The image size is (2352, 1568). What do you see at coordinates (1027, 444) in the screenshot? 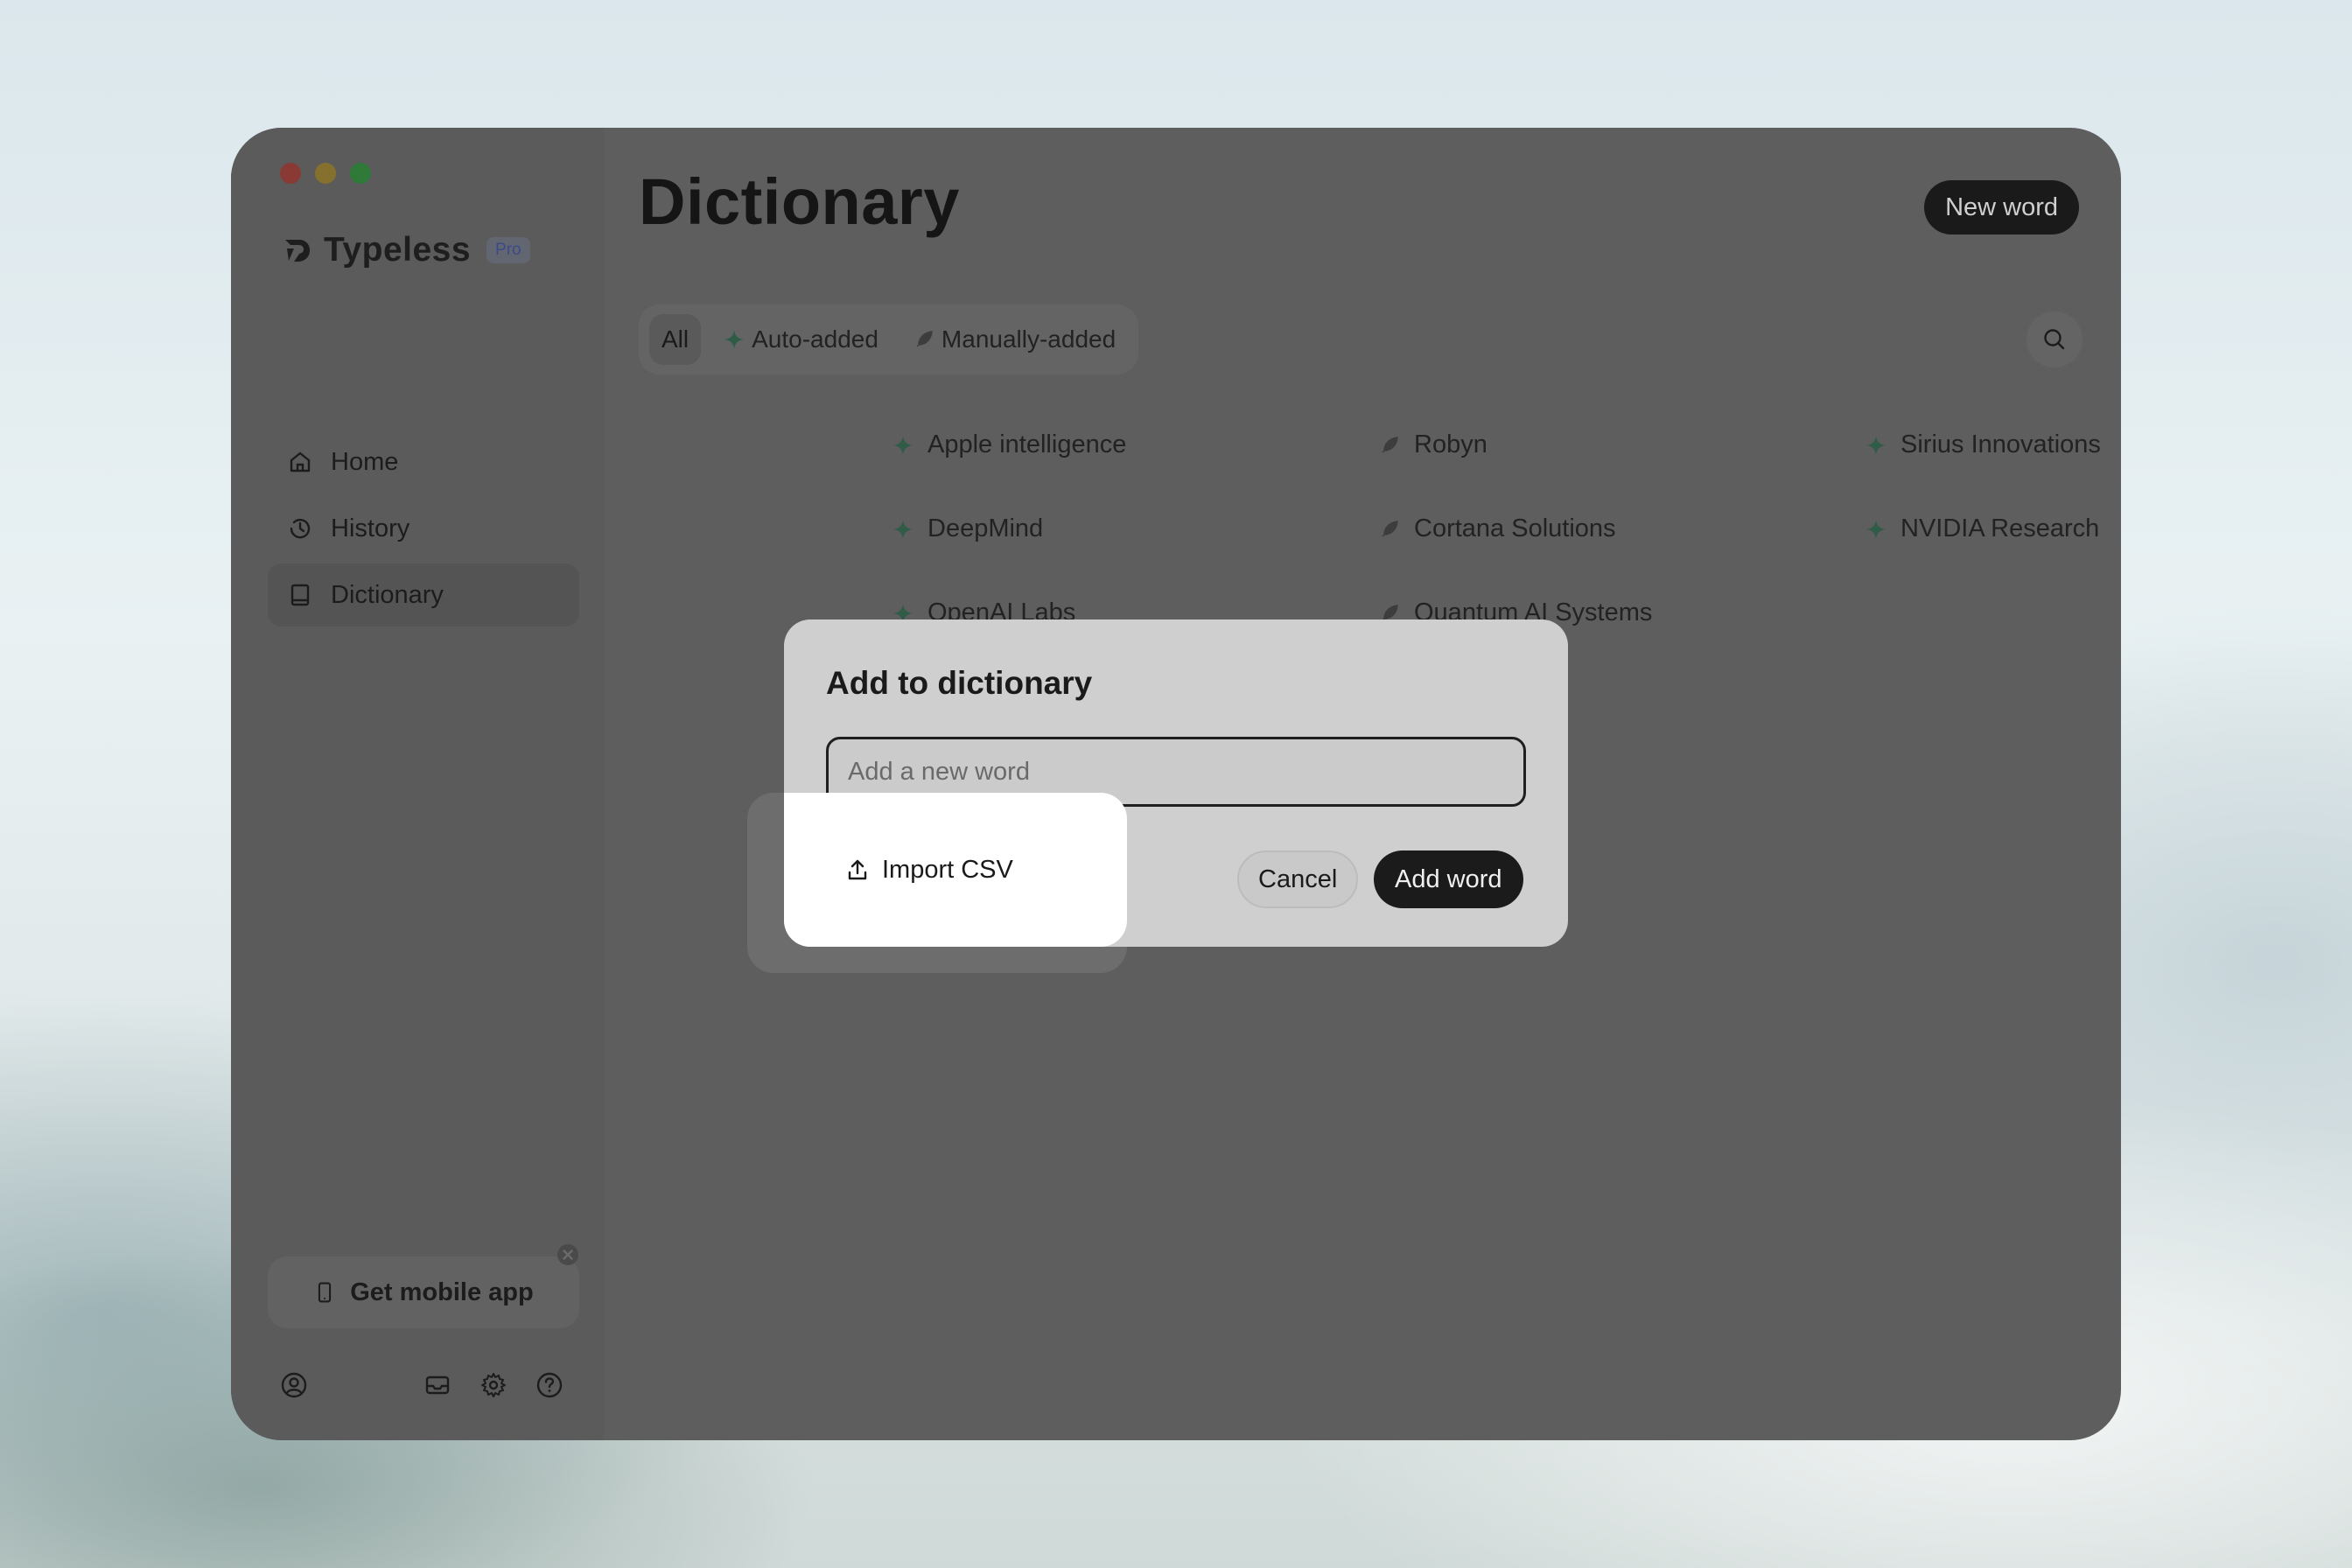
I see `word-text: Apple intelligence` at bounding box center [1027, 444].